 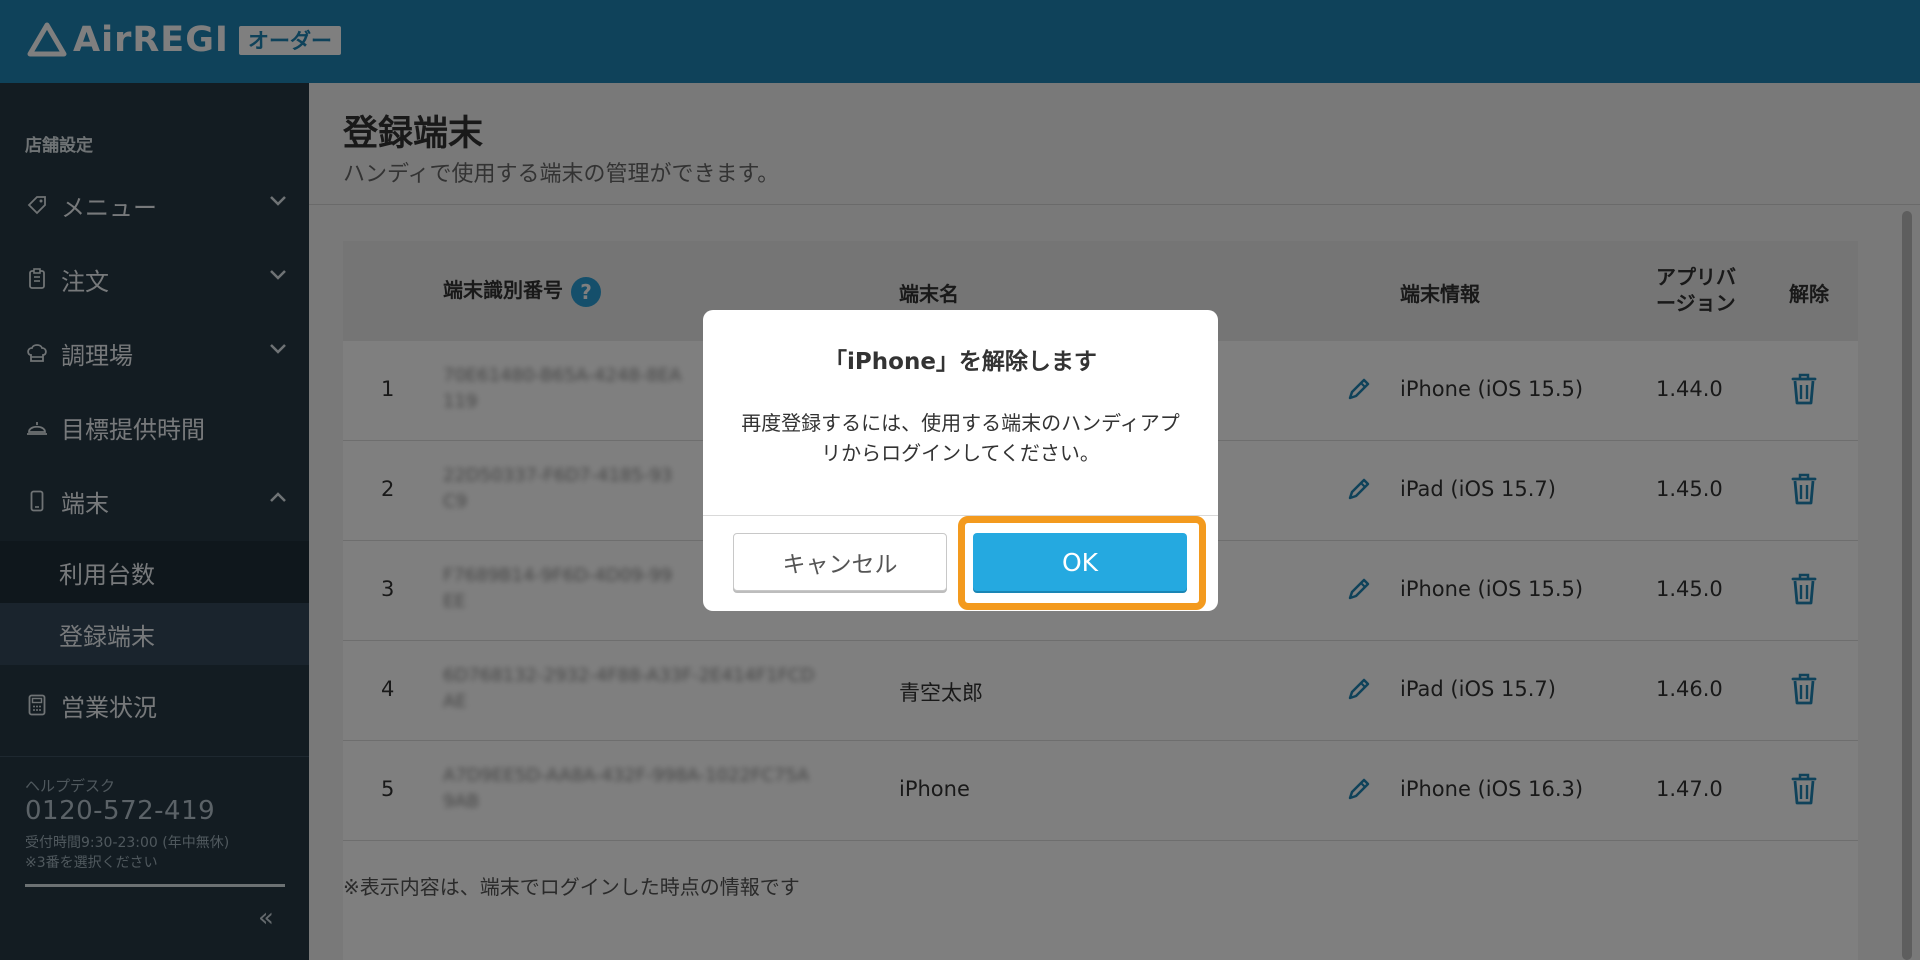 What do you see at coordinates (960, 453) in the screenshot?
I see `dialog-message-line: リからログインしてください。` at bounding box center [960, 453].